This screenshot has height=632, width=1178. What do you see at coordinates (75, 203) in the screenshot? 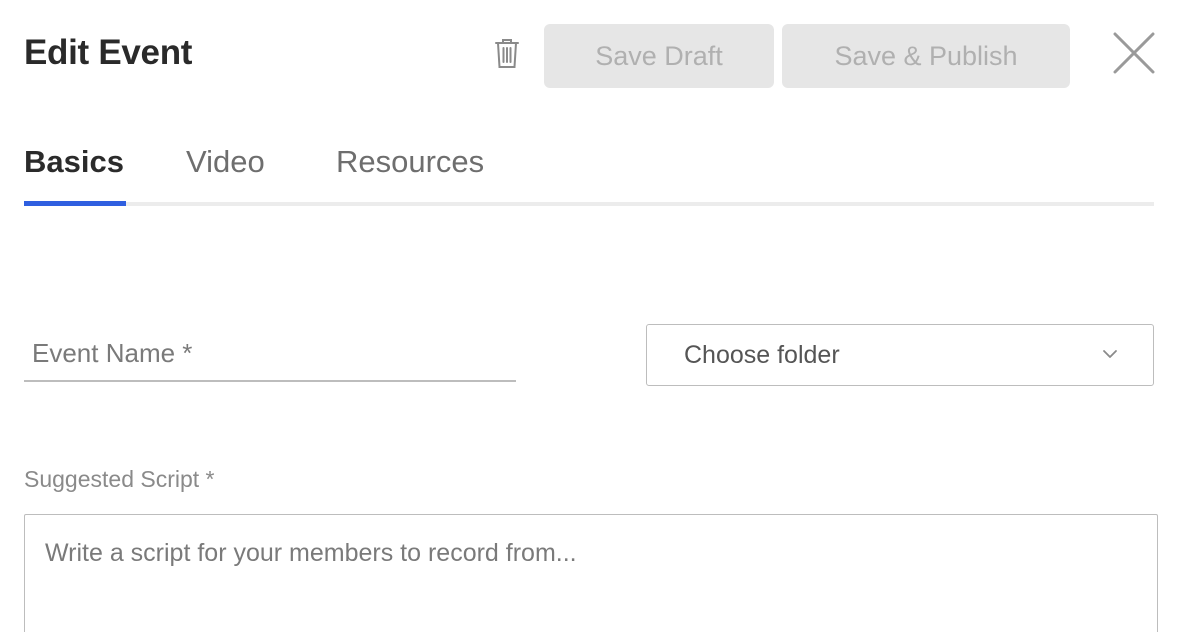
I see `active-tab-indicator` at bounding box center [75, 203].